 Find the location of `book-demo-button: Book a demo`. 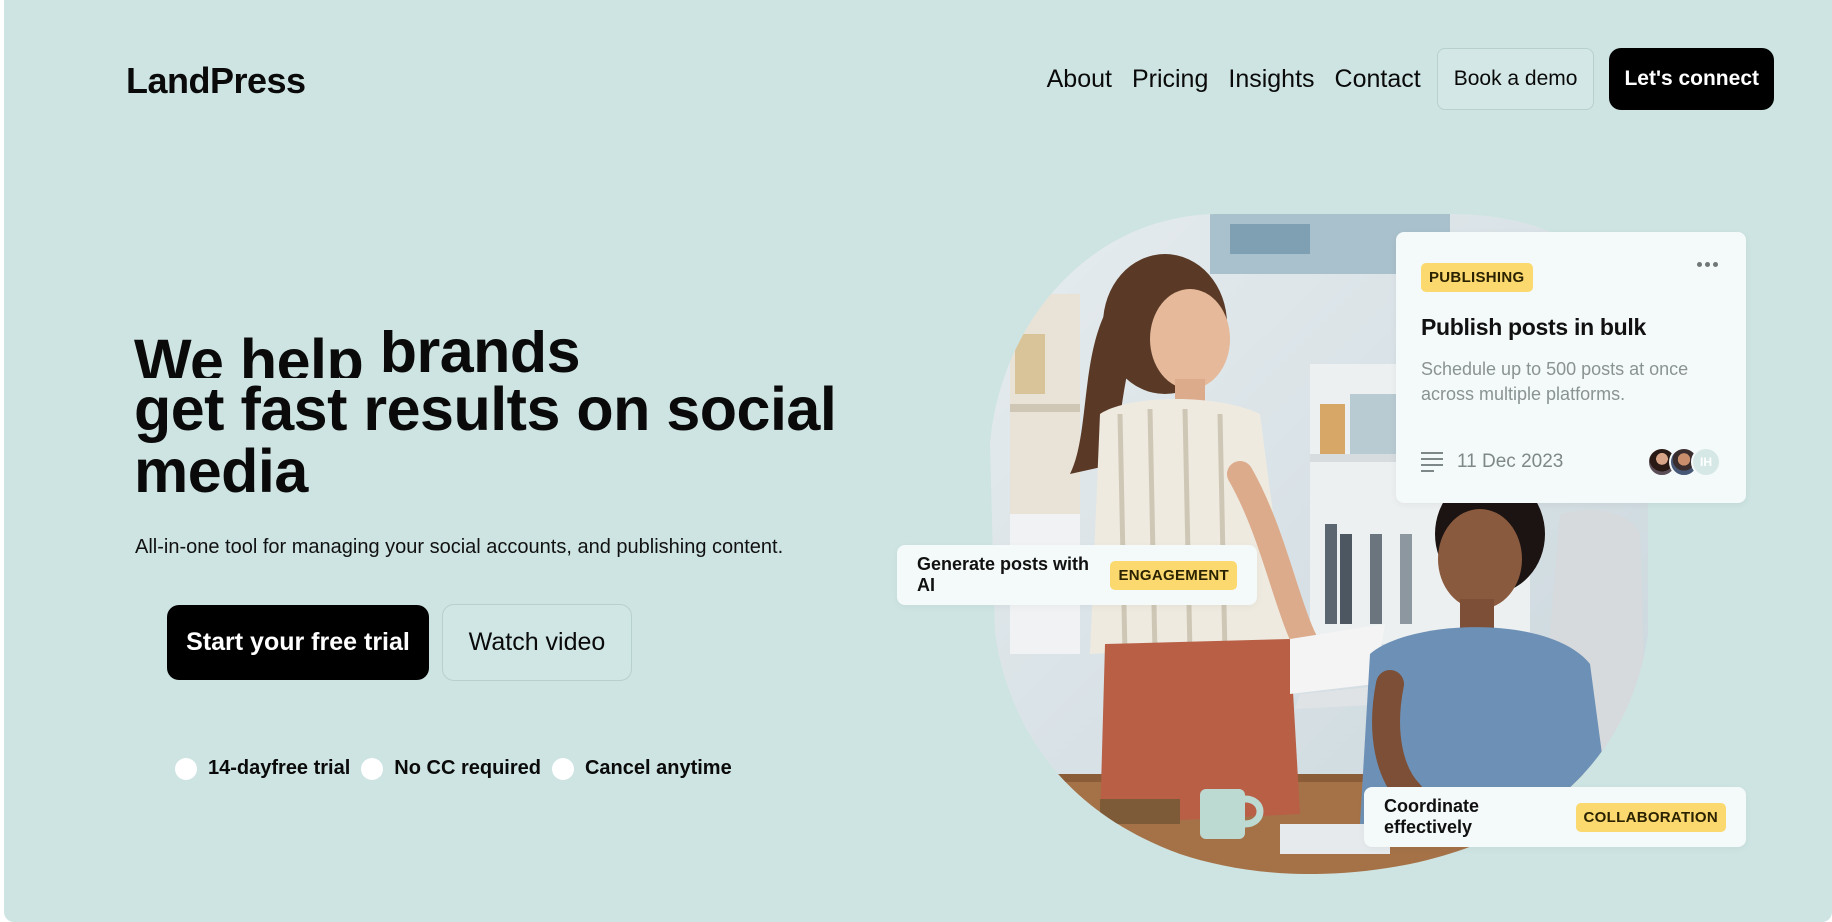

book-demo-button: Book a demo is located at coordinates (1515, 79).